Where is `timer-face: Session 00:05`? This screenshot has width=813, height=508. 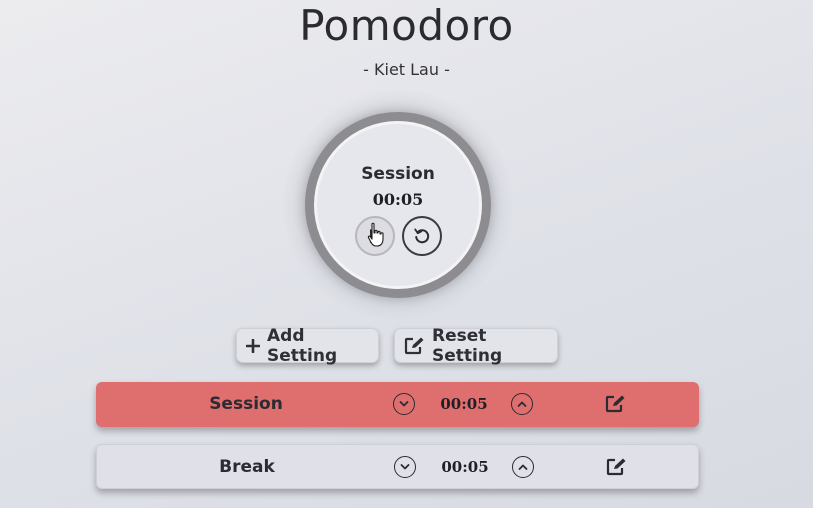 timer-face: Session 00:05 is located at coordinates (398, 205).